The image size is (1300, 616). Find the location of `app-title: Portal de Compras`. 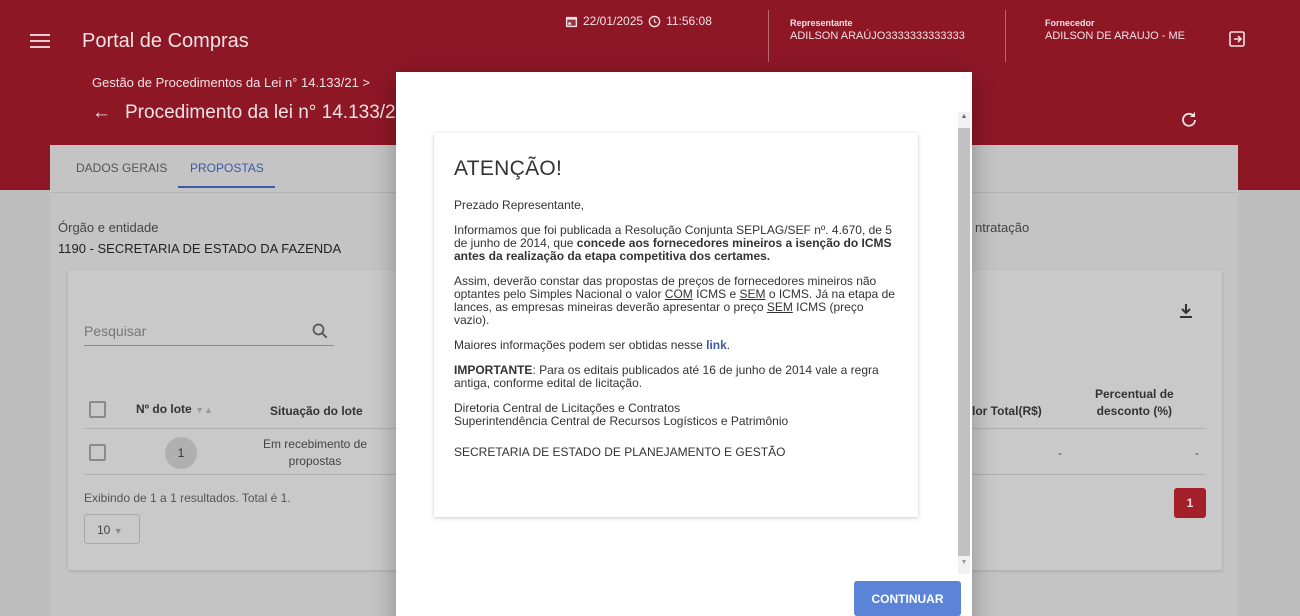

app-title: Portal de Compras is located at coordinates (165, 41).